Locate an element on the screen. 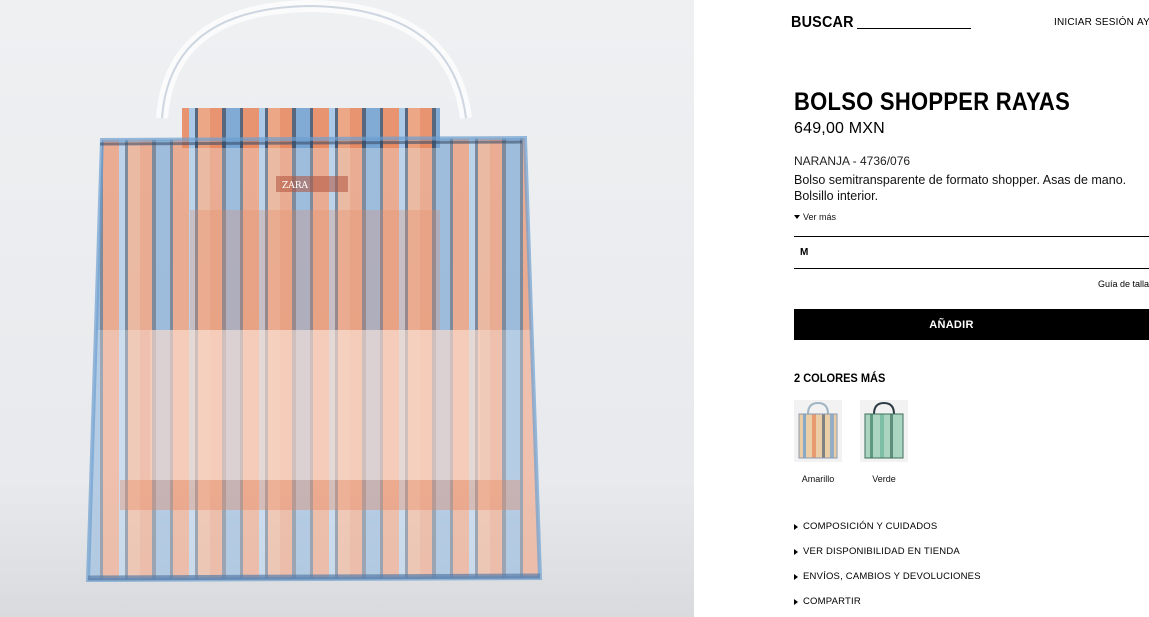 The height and width of the screenshot is (617, 1149). color-option-label: Amarillo is located at coordinates (818, 479).